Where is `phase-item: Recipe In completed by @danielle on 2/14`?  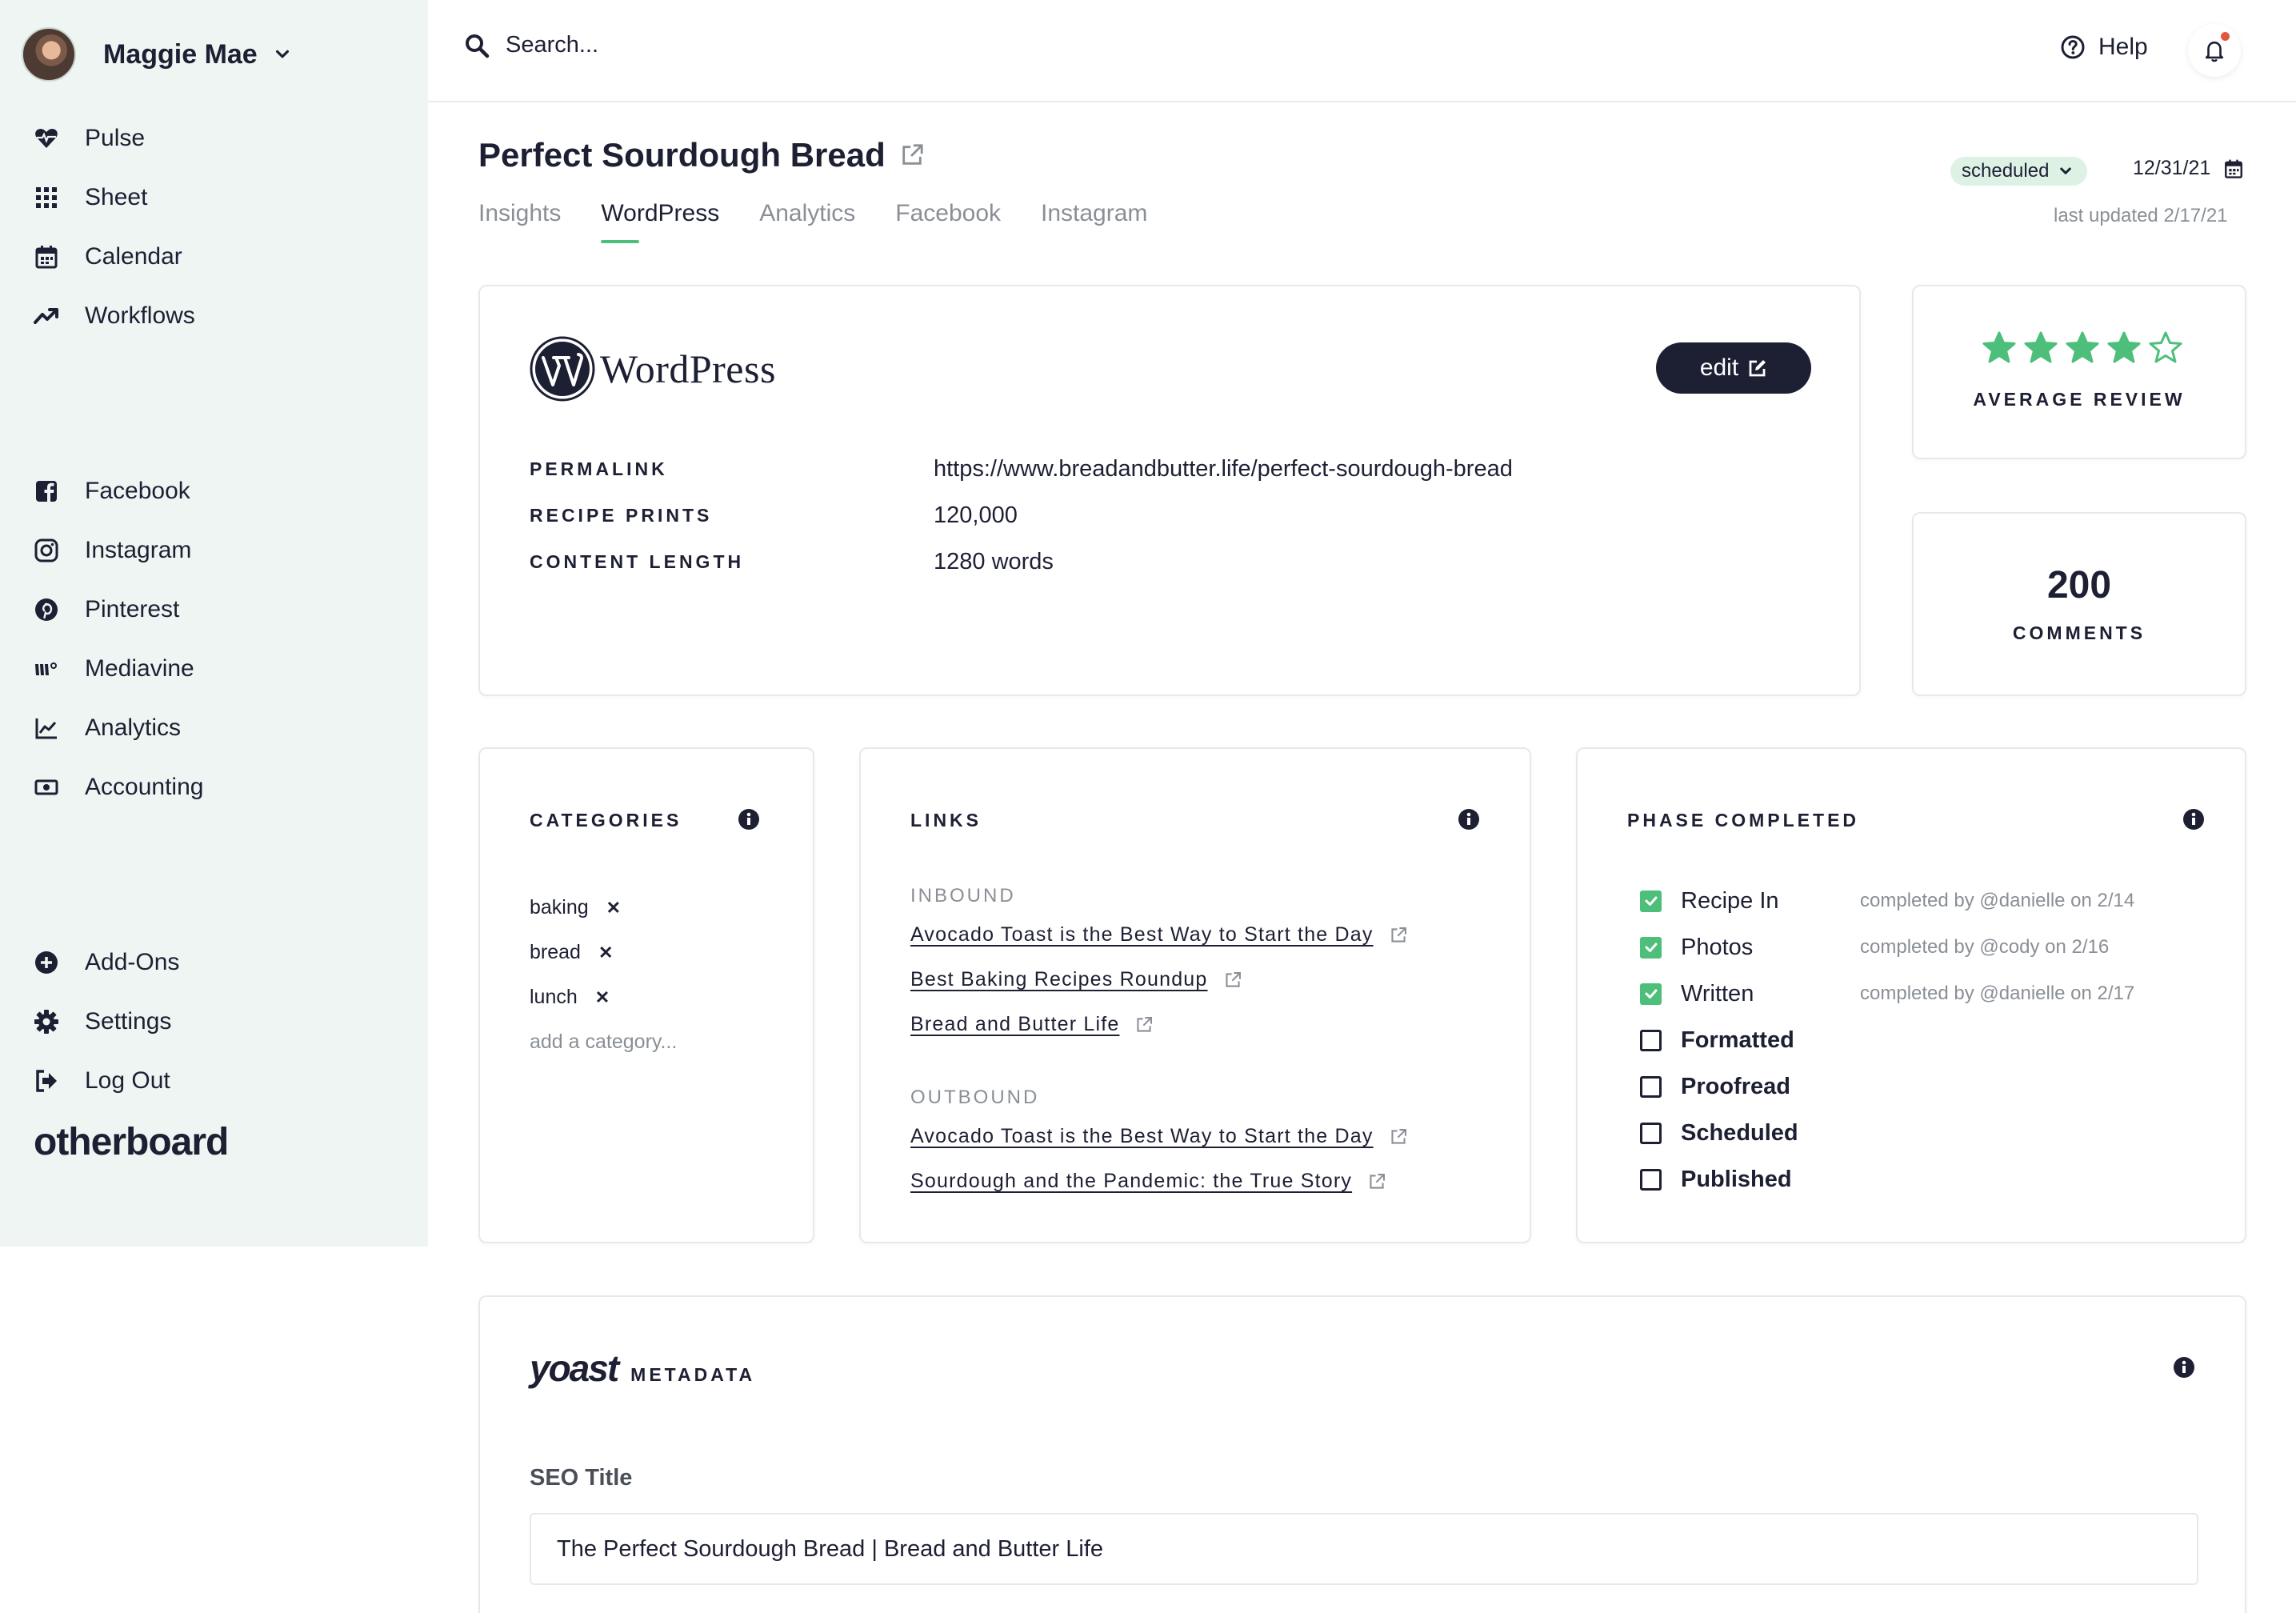 phase-item: Recipe In completed by @danielle on 2/14 is located at coordinates (1887, 901).